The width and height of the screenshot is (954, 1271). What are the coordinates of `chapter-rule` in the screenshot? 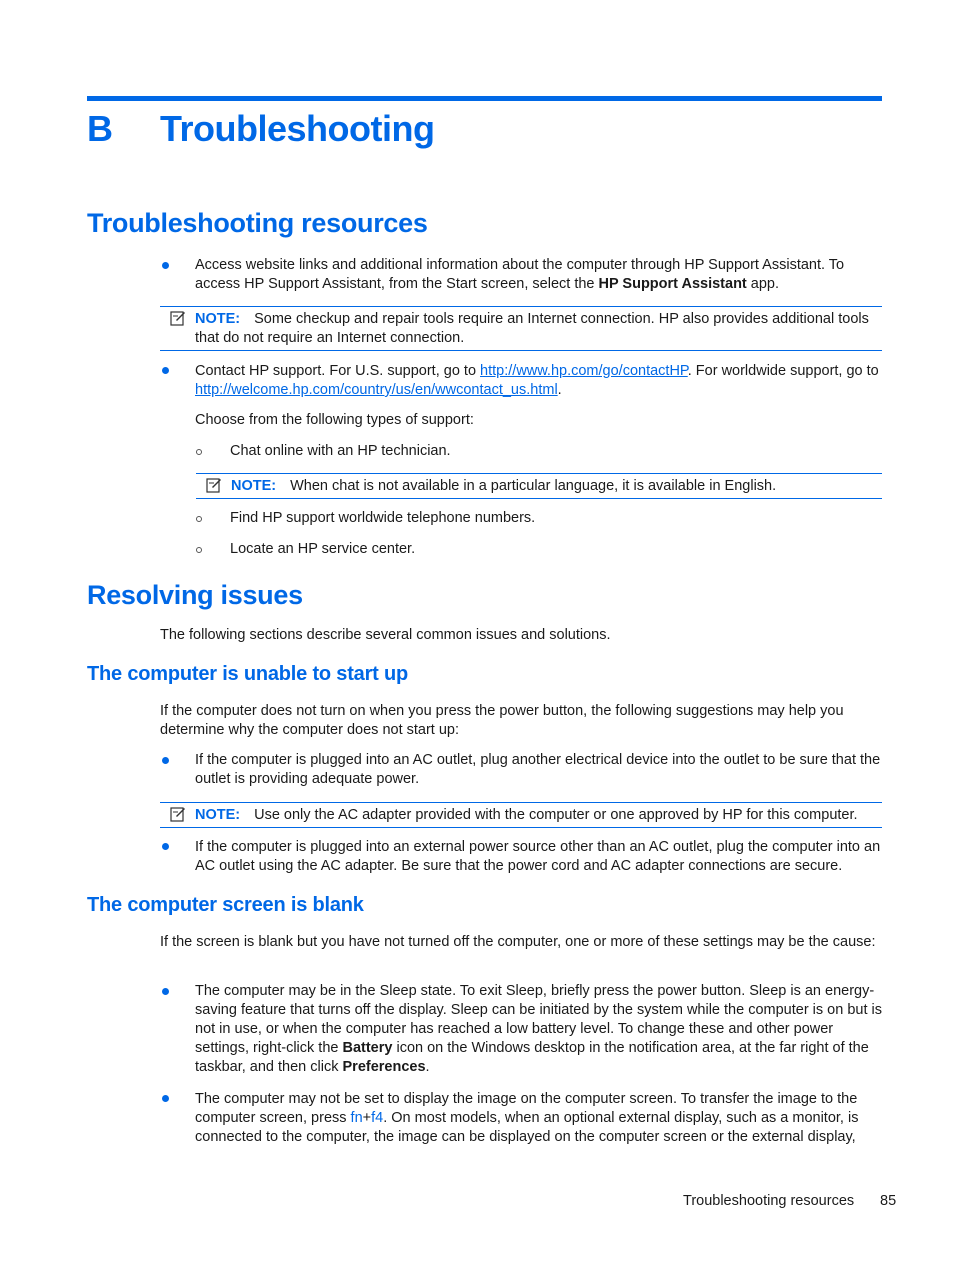 It's located at (484, 98).